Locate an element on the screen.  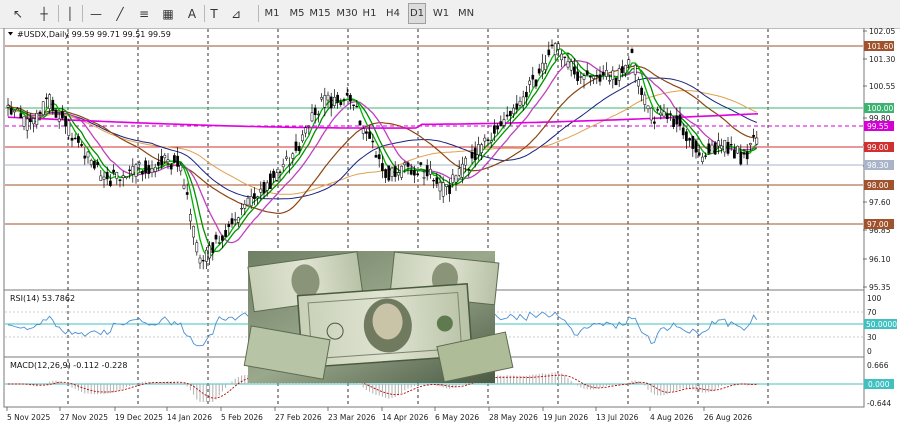
shapes-icon: ⊿ is located at coordinates (236, 13).